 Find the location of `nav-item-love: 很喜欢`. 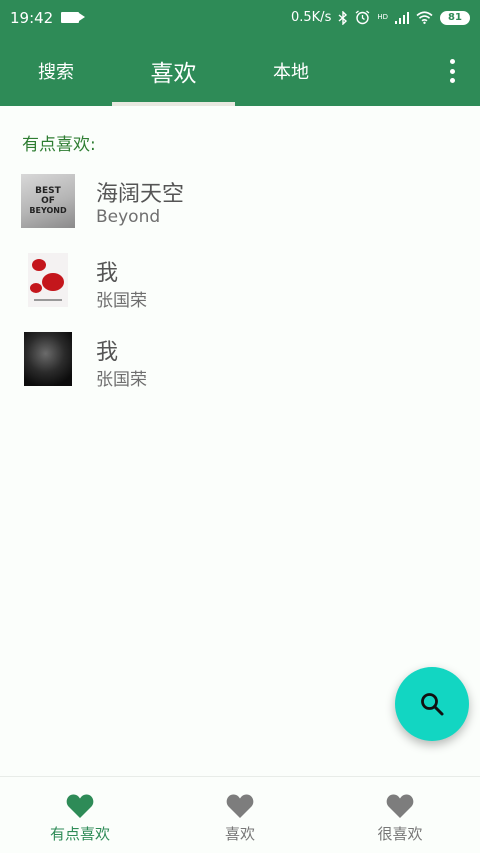

nav-item-love: 很喜欢 is located at coordinates (400, 815).